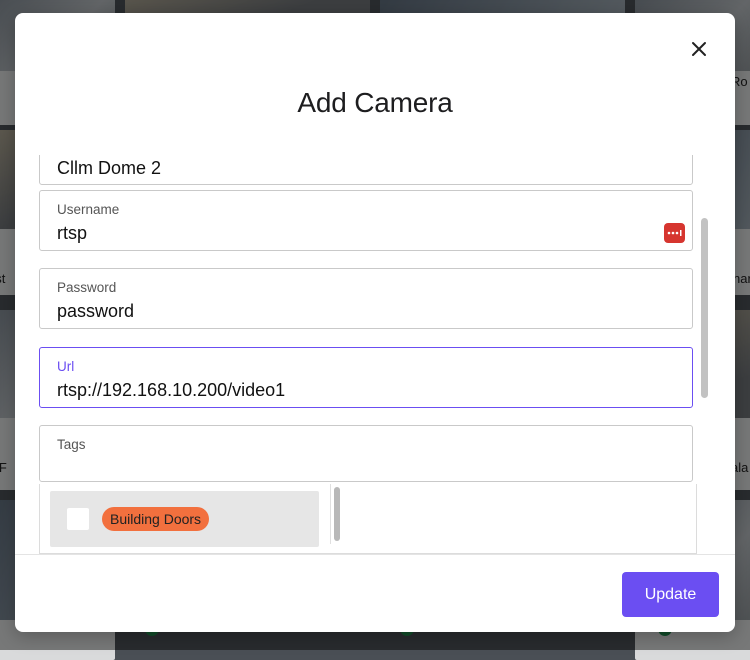 The width and height of the screenshot is (750, 660). I want to click on tag-option: Building Doors, so click(184, 519).